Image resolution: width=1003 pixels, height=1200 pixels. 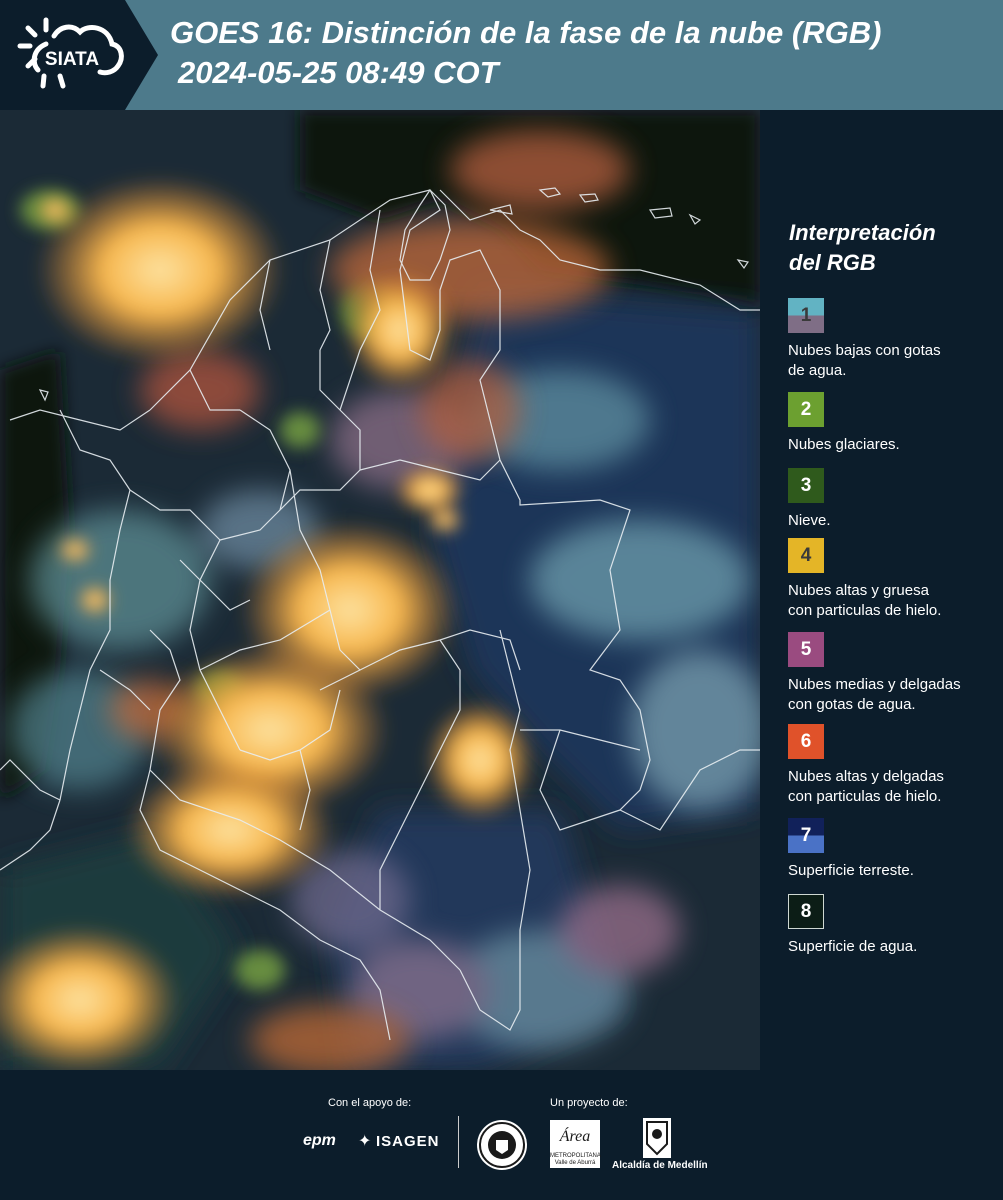 What do you see at coordinates (806, 315) in the screenshot?
I see `legend-swatch-1: 1` at bounding box center [806, 315].